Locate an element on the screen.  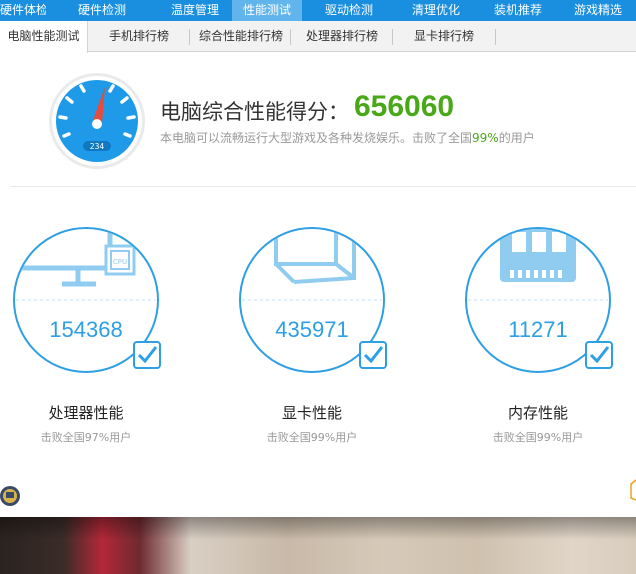
tab-game-picks: 游戏精选 is located at coordinates (598, 10).